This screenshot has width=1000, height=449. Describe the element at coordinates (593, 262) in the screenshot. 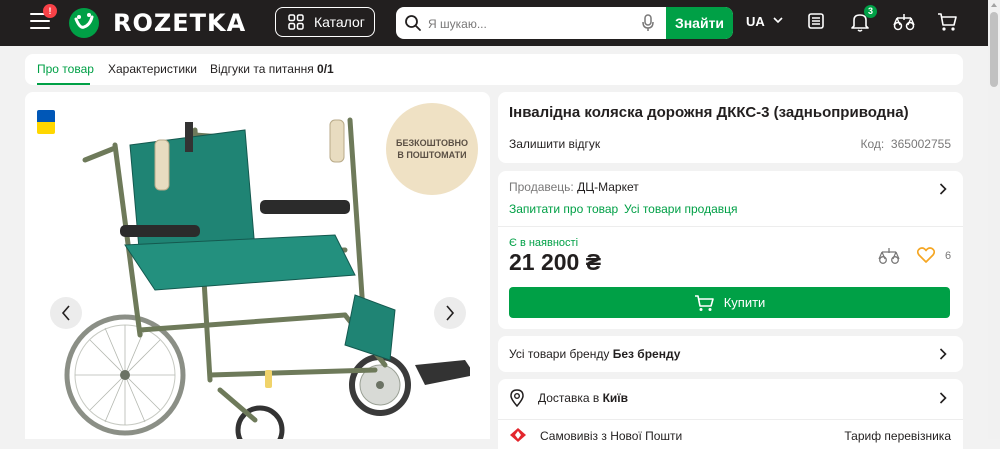

I see `price-currency: ₴` at that location.